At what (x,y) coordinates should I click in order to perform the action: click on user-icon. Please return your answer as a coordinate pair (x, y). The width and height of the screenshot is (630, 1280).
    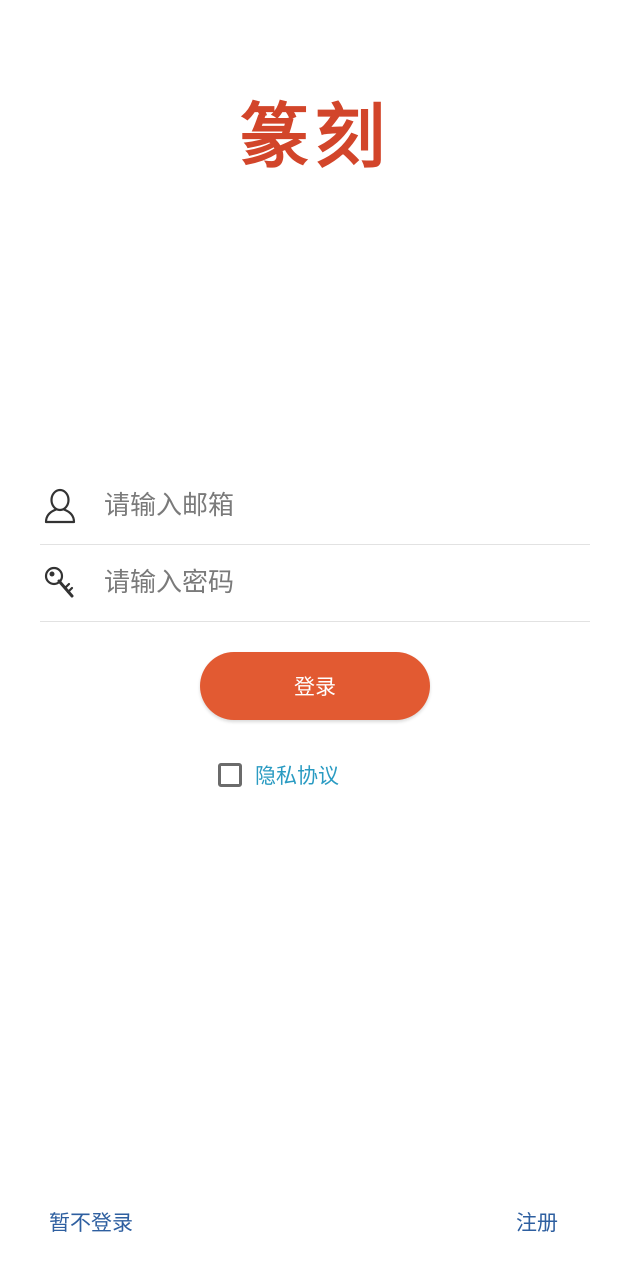
    Looking at the image, I should click on (60, 506).